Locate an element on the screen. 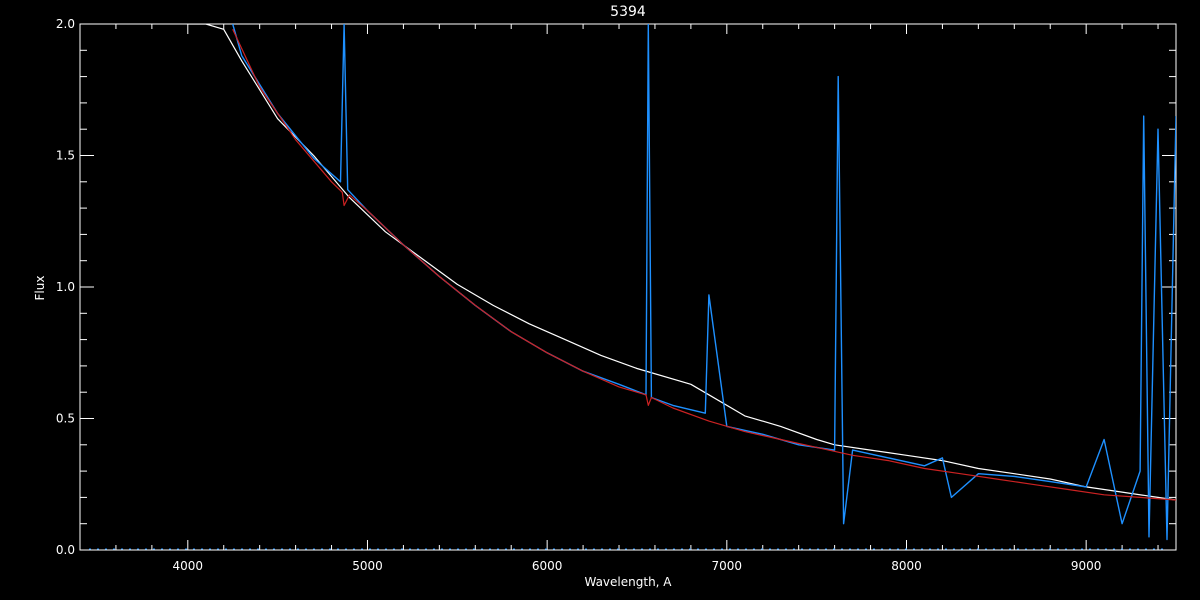 This screenshot has width=1200, height=600. x-tick-label: 7000 is located at coordinates (727, 566).